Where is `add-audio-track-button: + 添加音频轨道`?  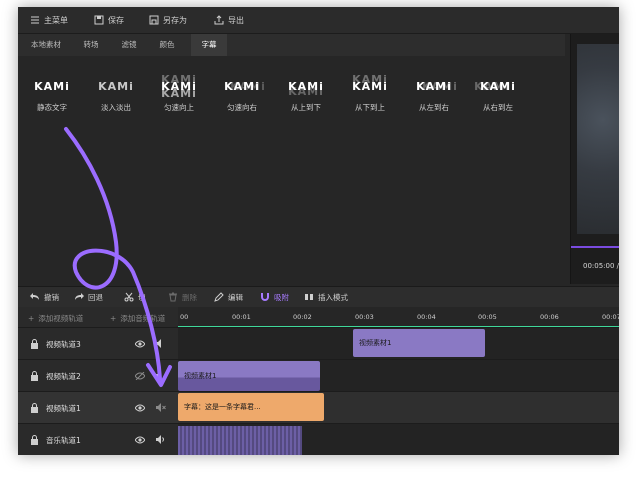
add-audio-track-button: + 添加音频轨道 is located at coordinates (137, 318).